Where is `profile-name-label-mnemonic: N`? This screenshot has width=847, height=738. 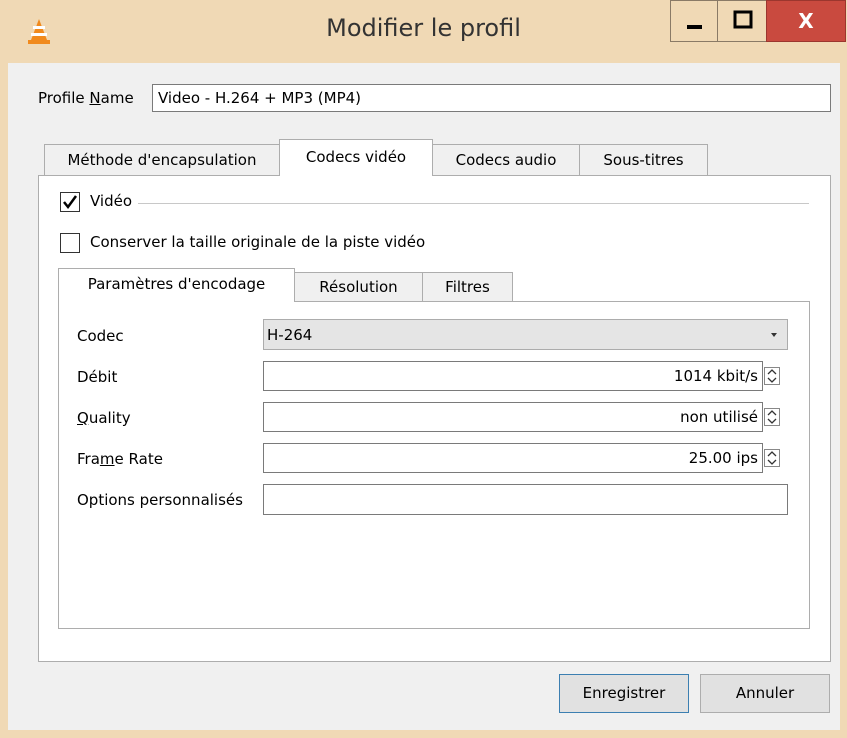
profile-name-label-mnemonic: N is located at coordinates (95, 98).